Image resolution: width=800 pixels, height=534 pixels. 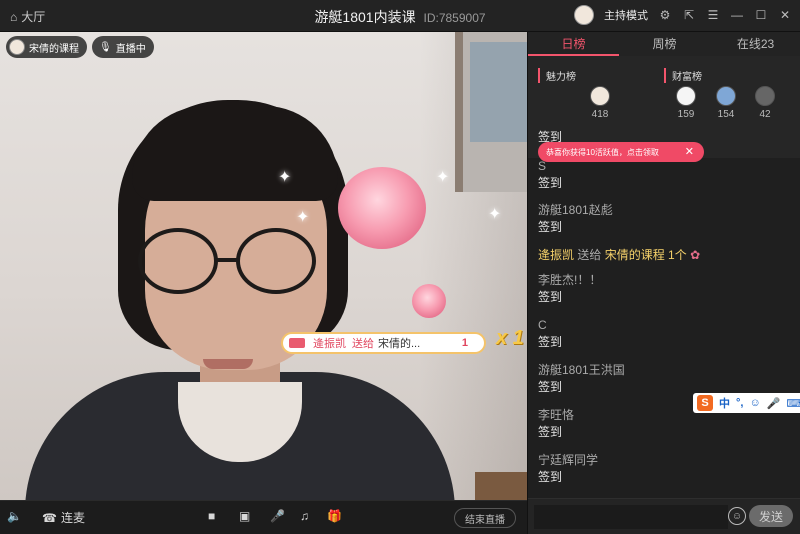 What do you see at coordinates (737, 516) in the screenshot?
I see `emoji-icon: ☺` at bounding box center [737, 516].